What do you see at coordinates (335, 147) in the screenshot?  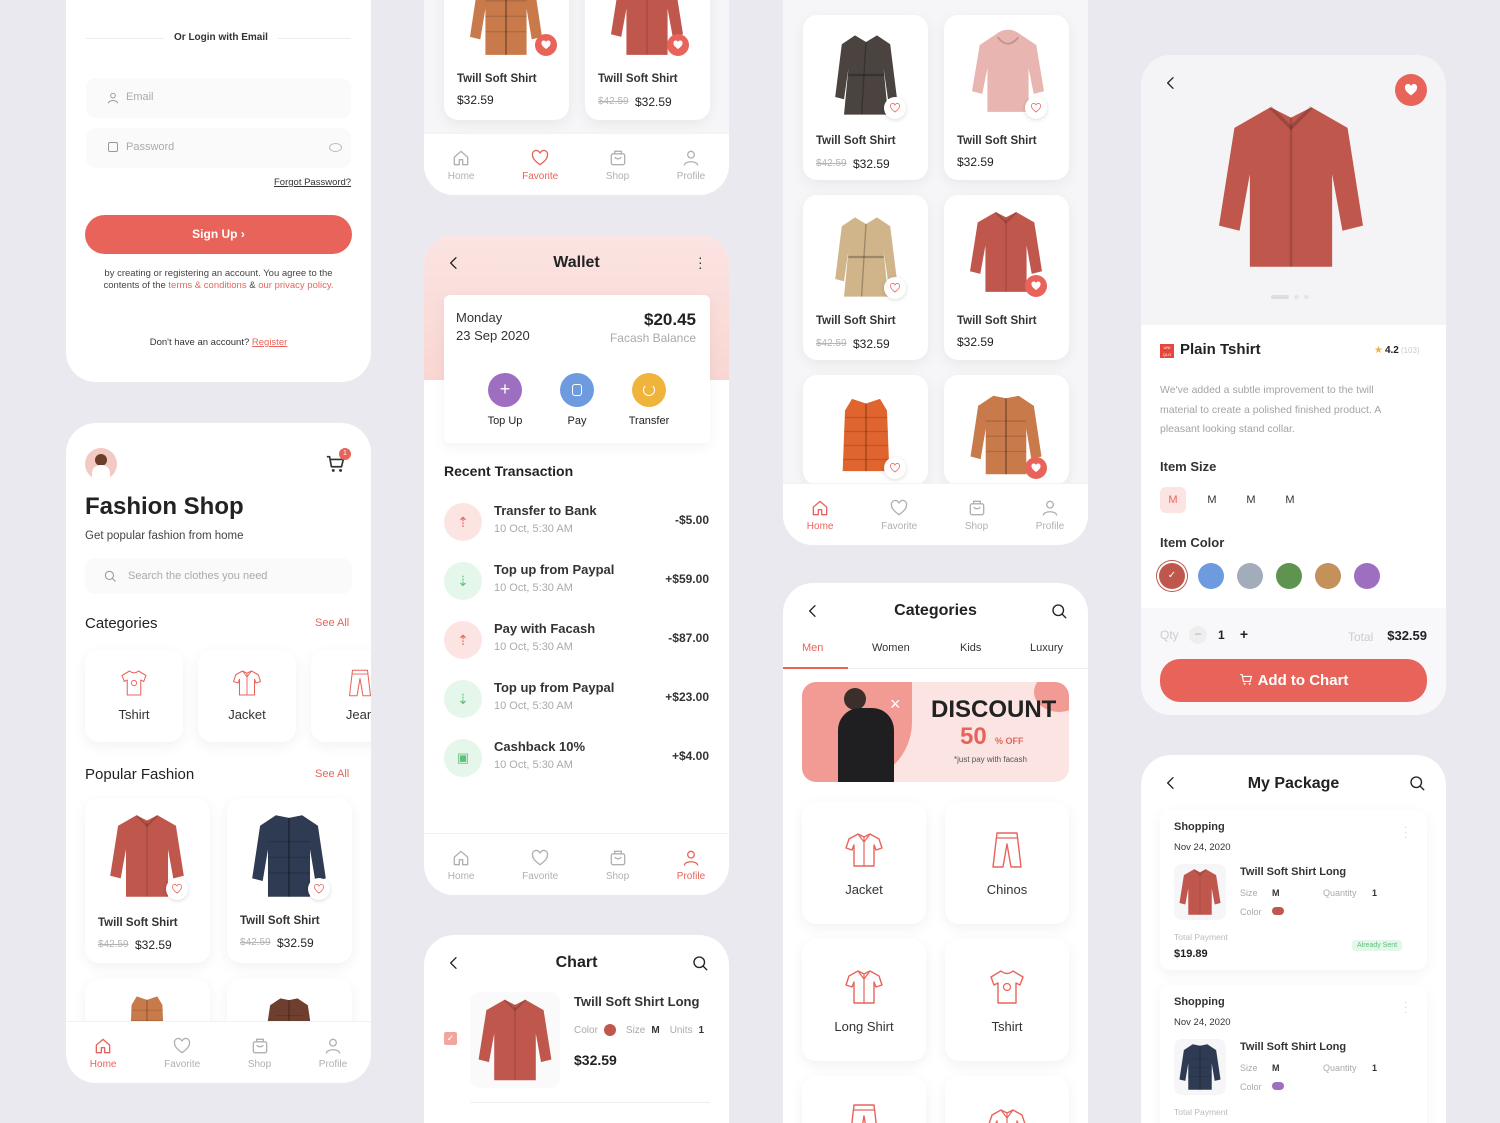 I see `eye-off-icon` at bounding box center [335, 147].